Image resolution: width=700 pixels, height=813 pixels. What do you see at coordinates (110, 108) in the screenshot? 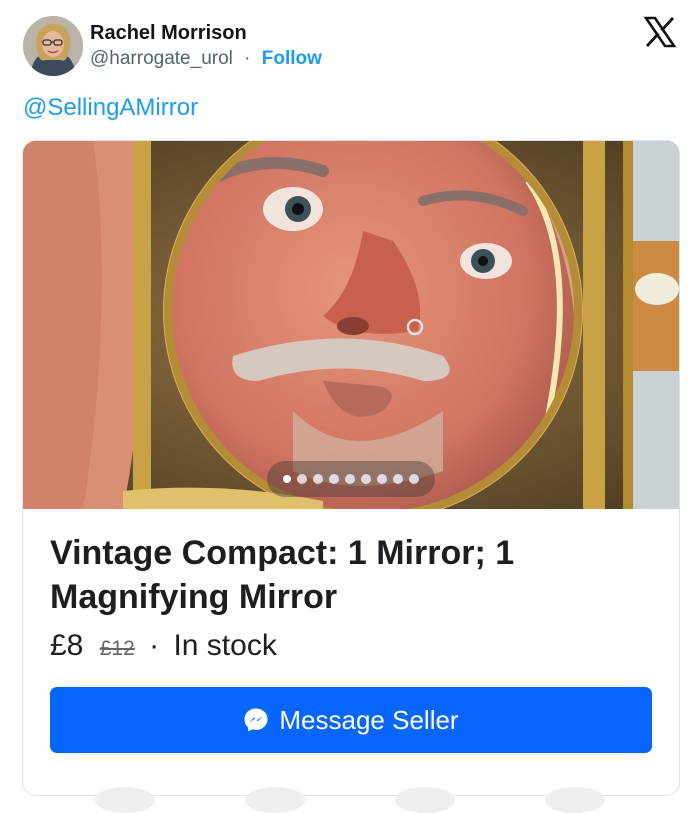
I see `tweet-mention-link: @SellingAMirror` at bounding box center [110, 108].